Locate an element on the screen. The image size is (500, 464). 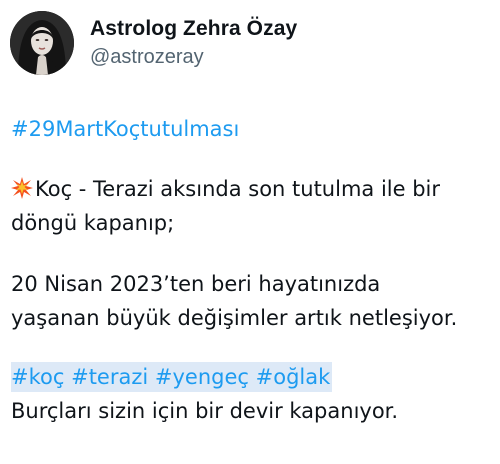
hashtag-link: #koç is located at coordinates (37, 377).